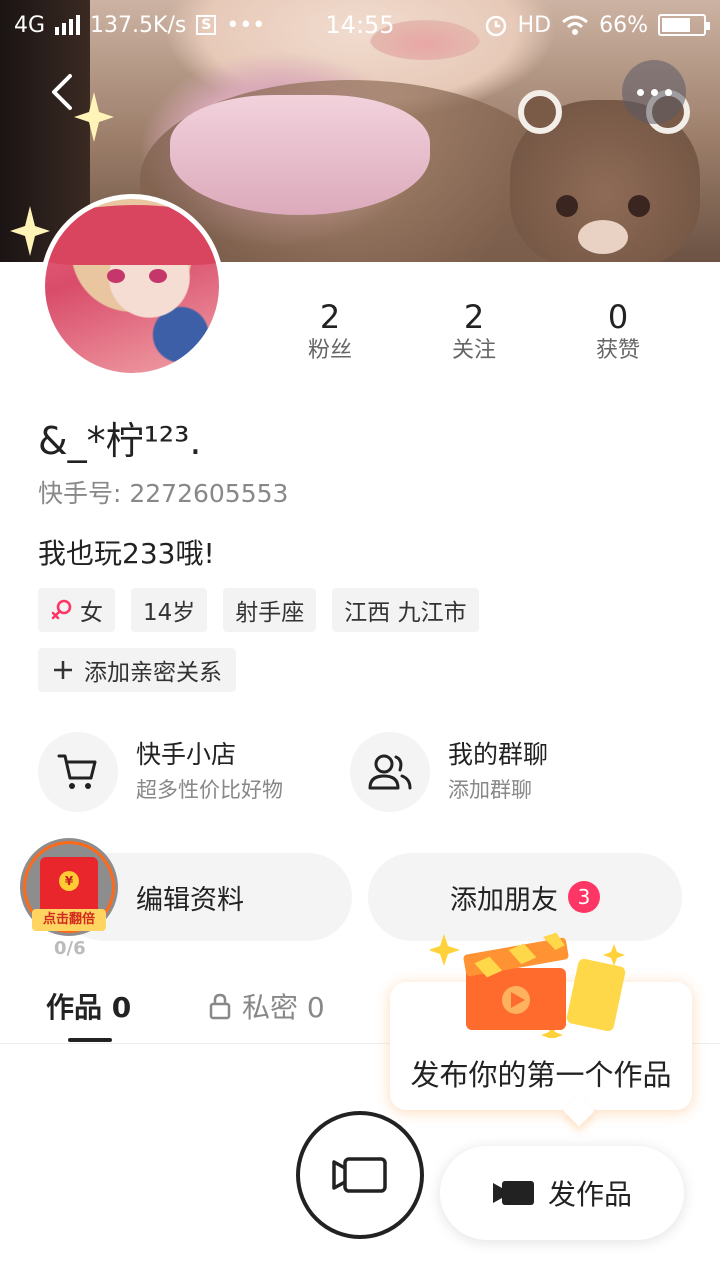  I want to click on tag-zodiac: 射手座, so click(270, 610).